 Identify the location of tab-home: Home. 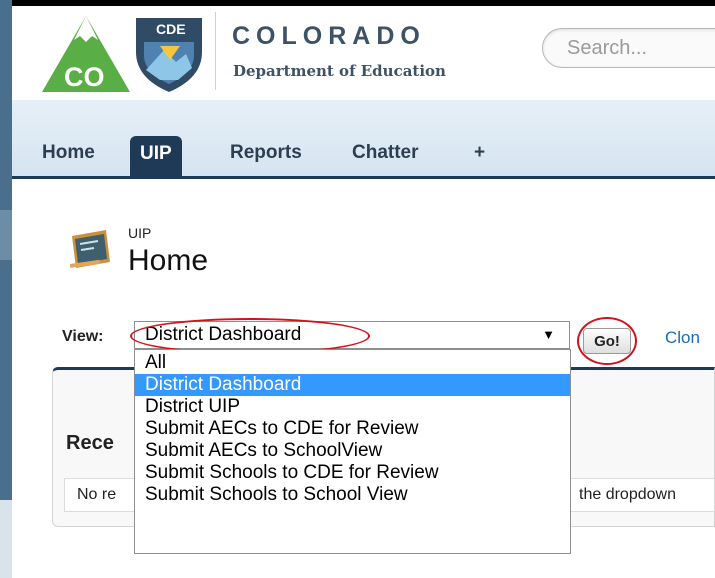
(68, 153).